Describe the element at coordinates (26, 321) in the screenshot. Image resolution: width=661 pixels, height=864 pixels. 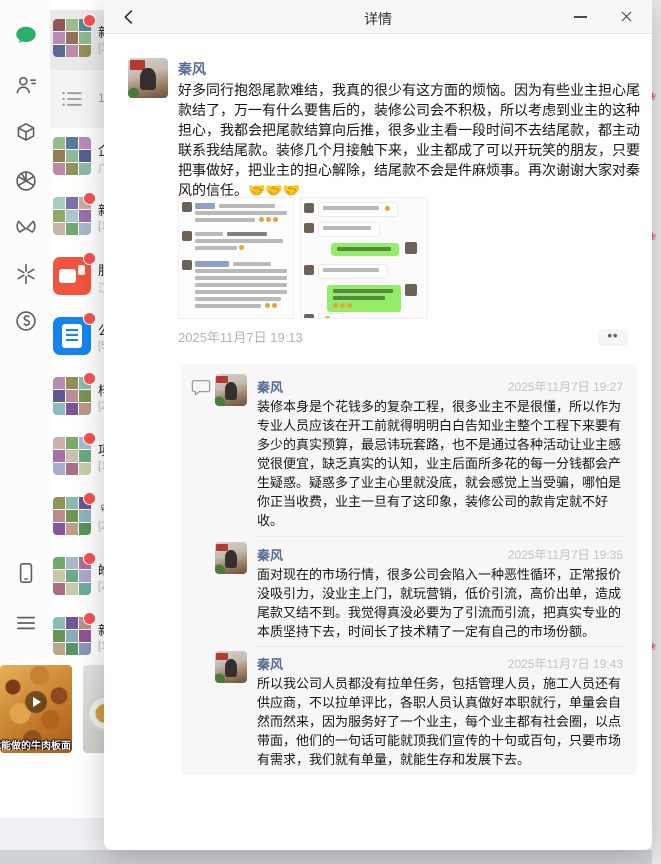
I see `link-icon` at that location.